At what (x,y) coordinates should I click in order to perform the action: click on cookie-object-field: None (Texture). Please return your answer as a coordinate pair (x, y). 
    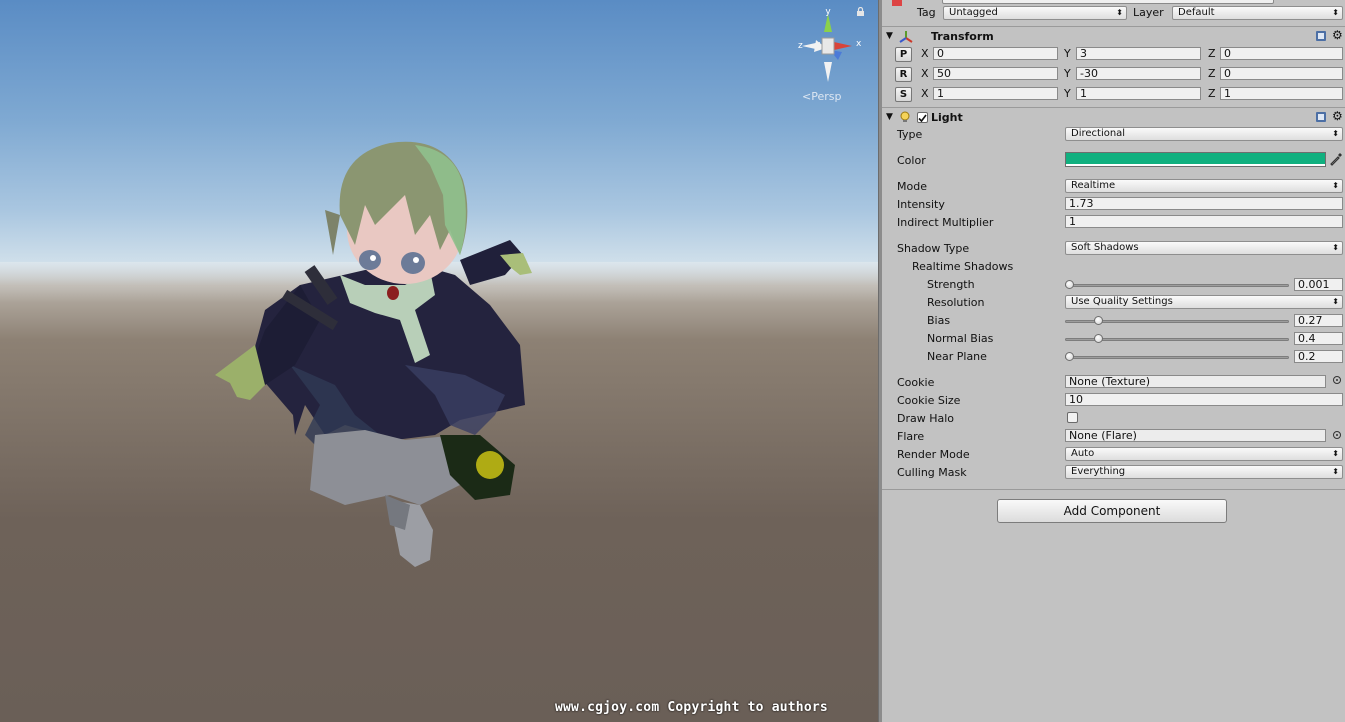
    Looking at the image, I should click on (1195, 381).